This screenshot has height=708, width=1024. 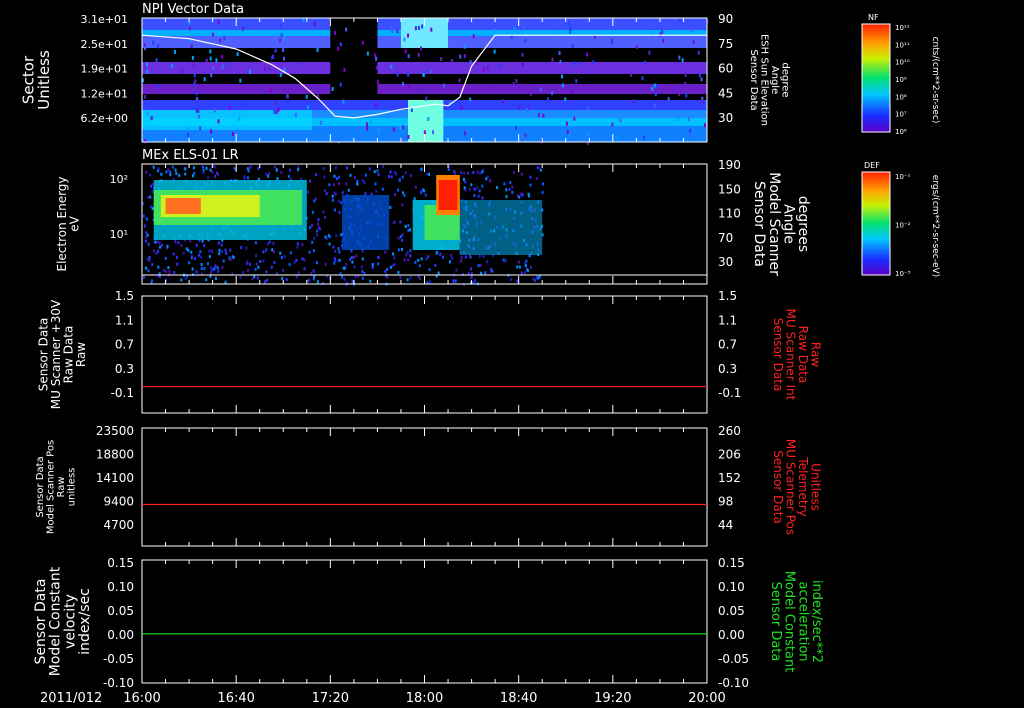 I want to click on axis-label-line: Model Scanner, so click(x=774, y=224).